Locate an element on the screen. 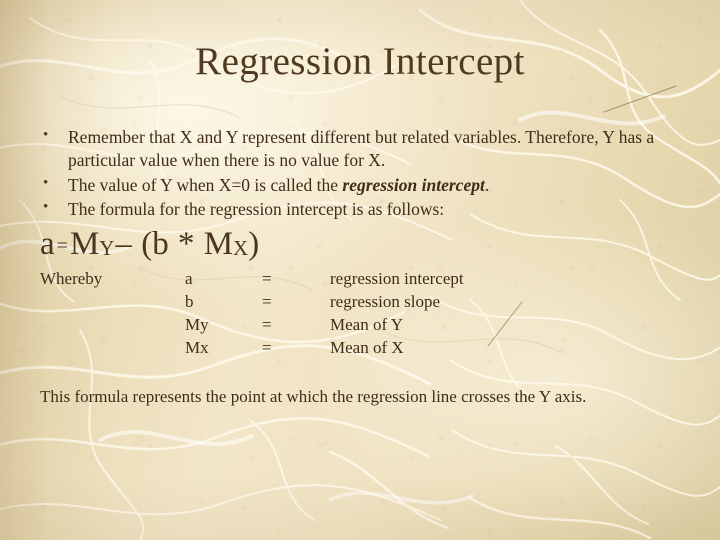 Image resolution: width=720 pixels, height=540 pixels. formula-term2: b is located at coordinates (160, 244).